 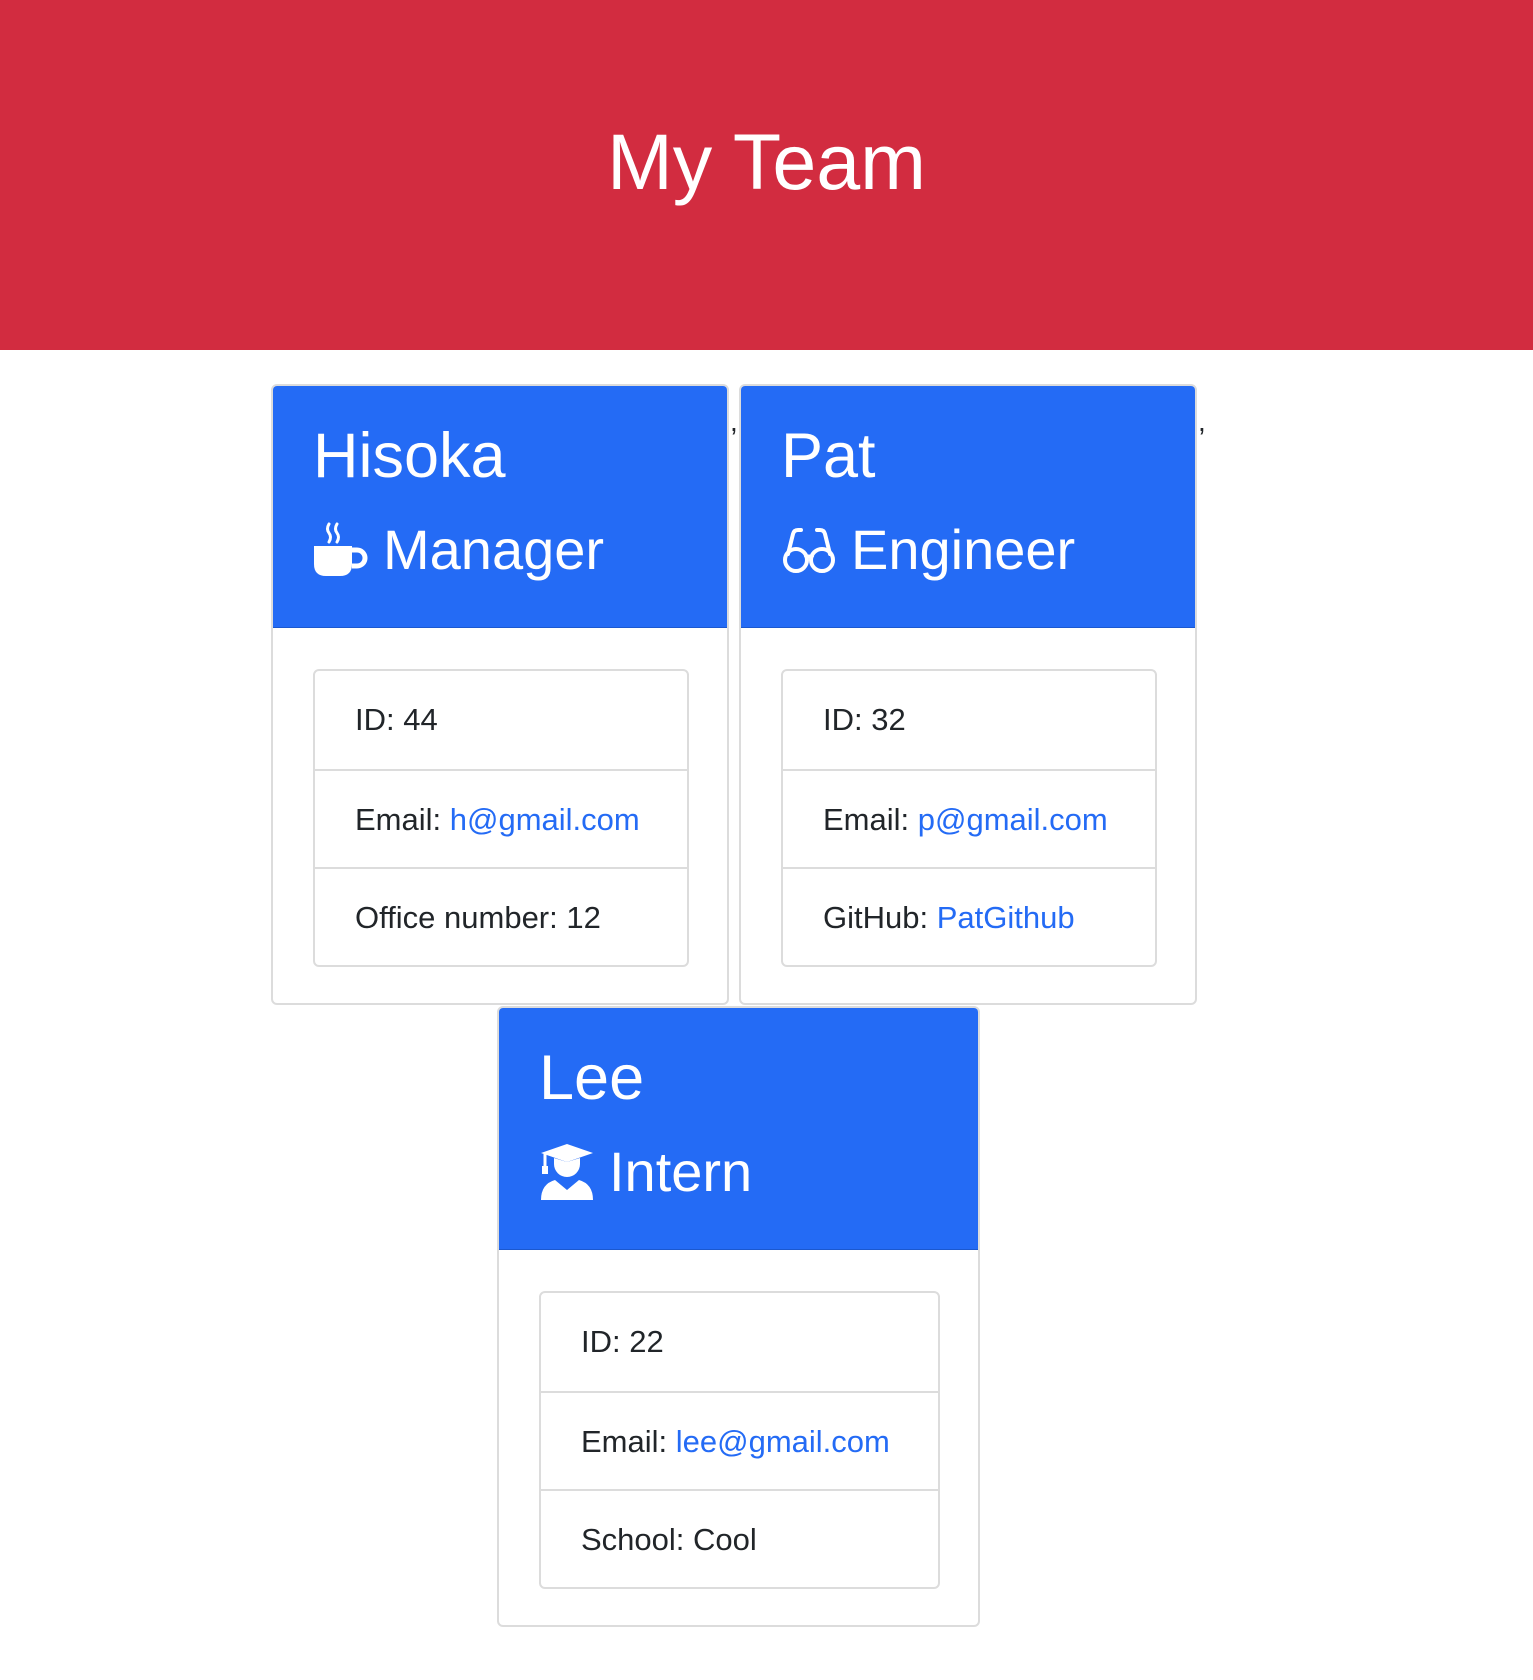 I want to click on member-name: Lee, so click(x=592, y=1078).